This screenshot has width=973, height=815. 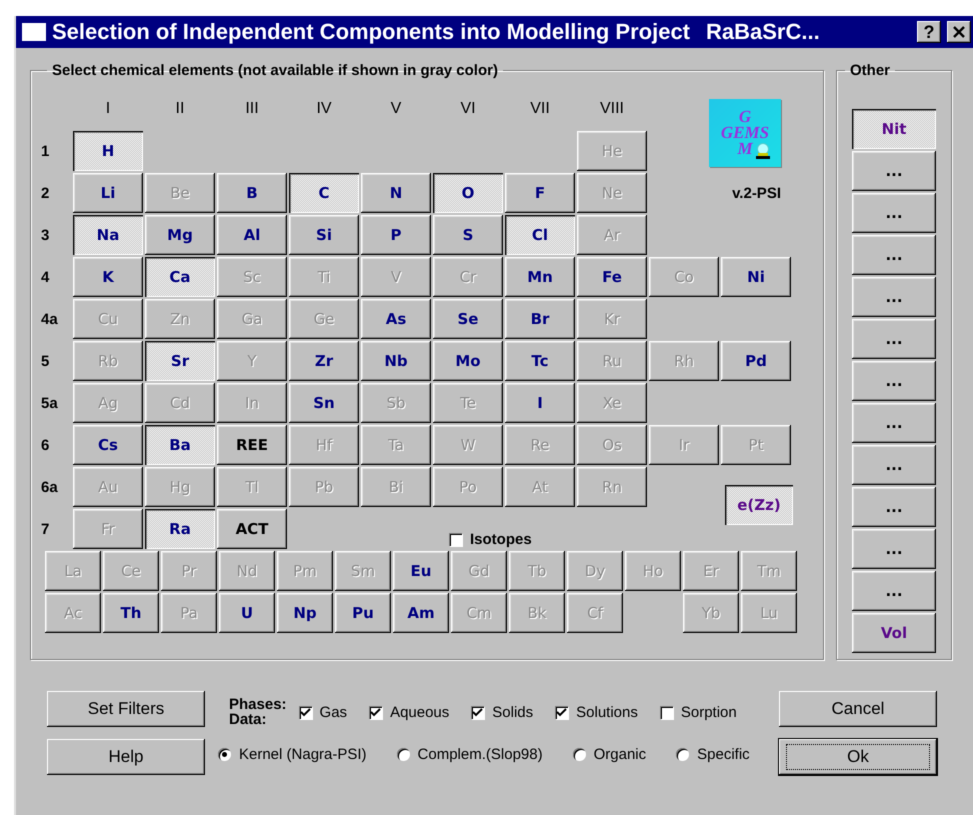 I want to click on element-button: Sn, so click(x=324, y=403).